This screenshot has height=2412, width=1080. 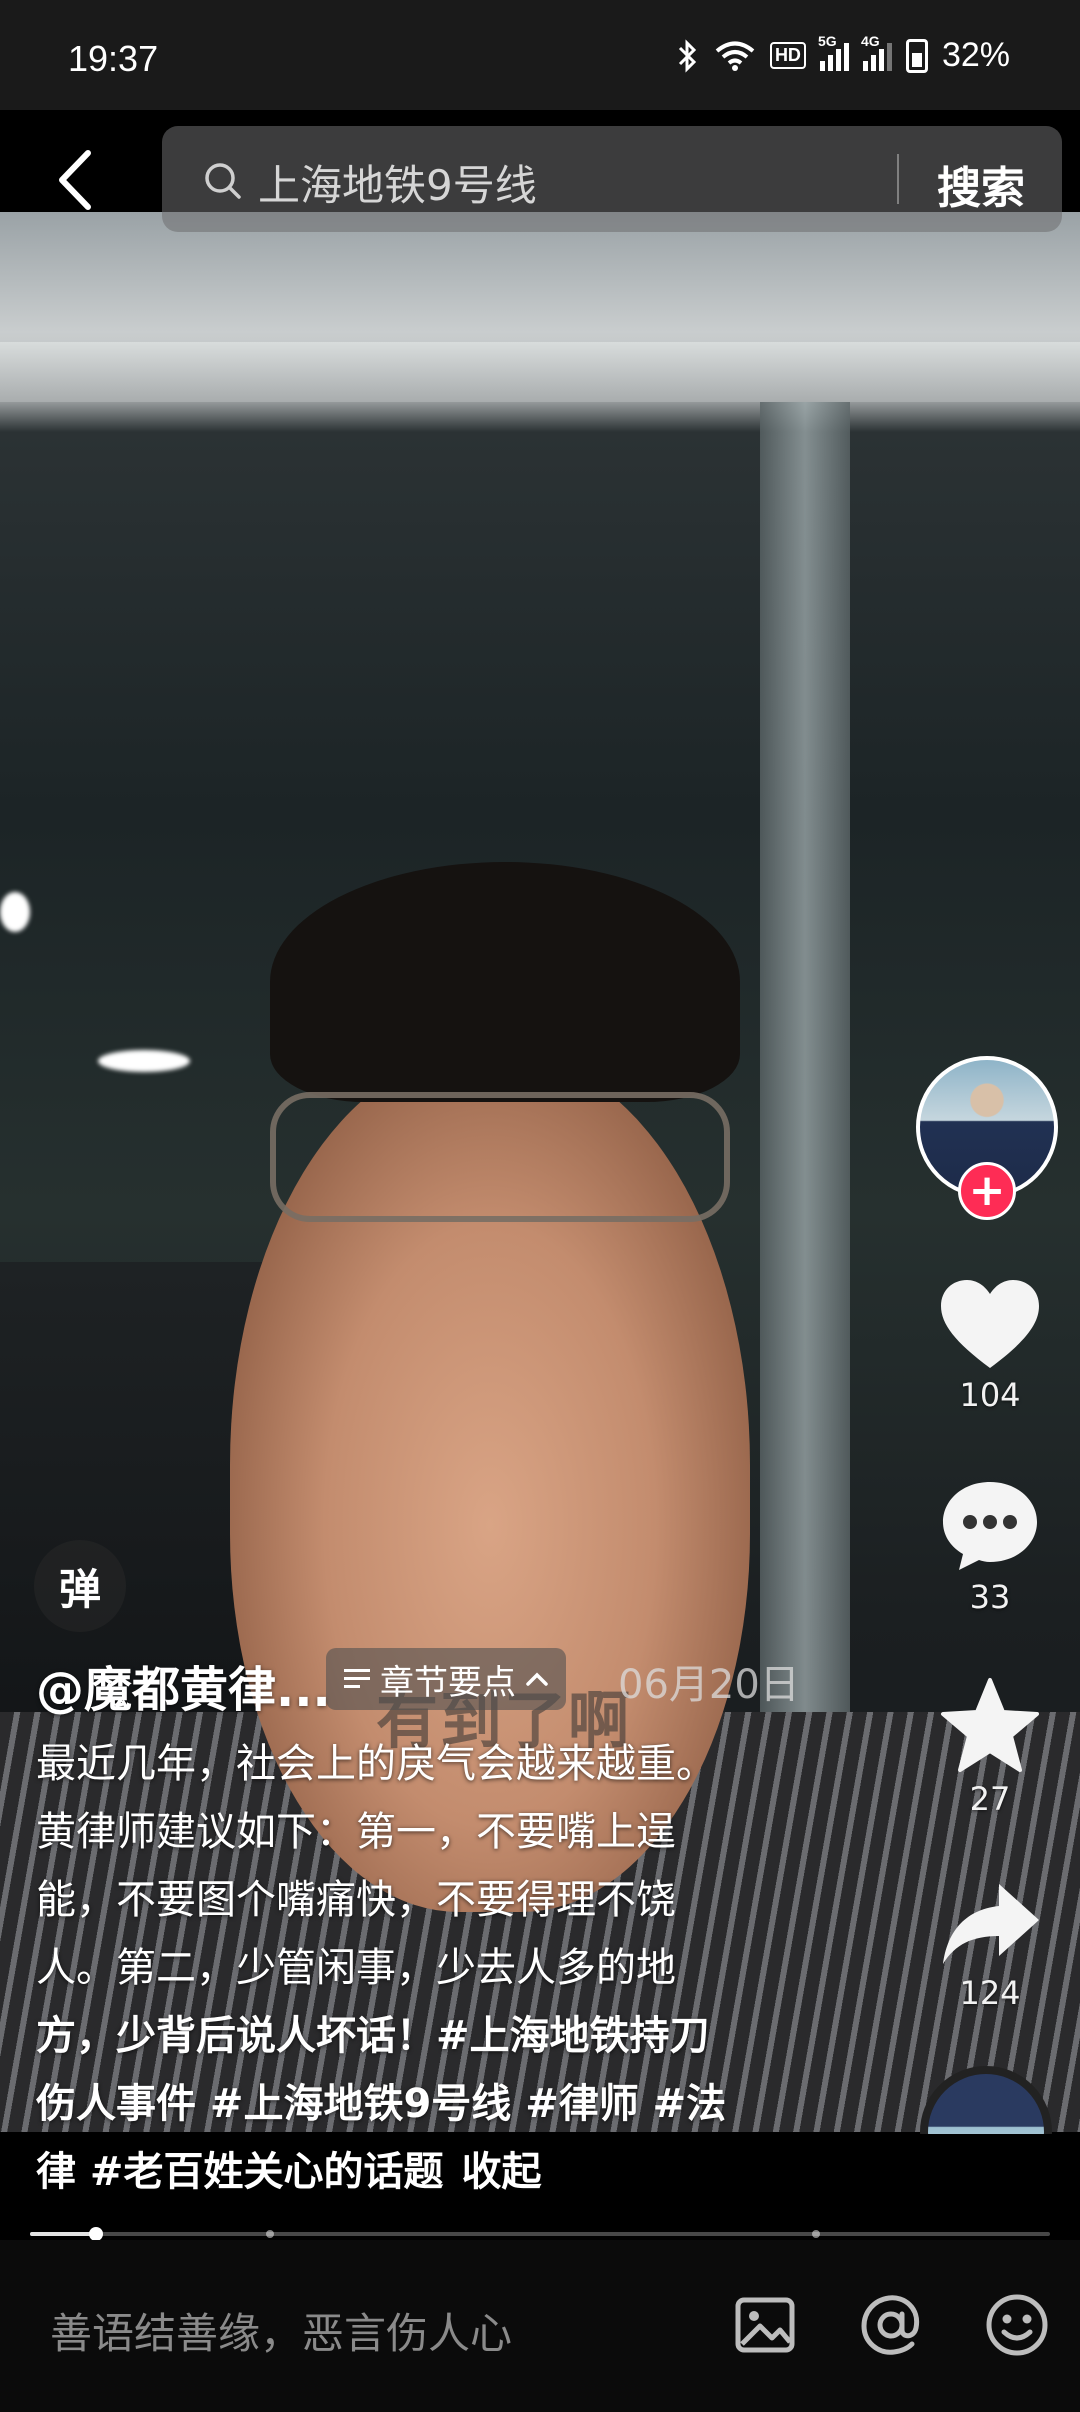 What do you see at coordinates (356, 1900) in the screenshot?
I see `description-line: 能，不要图个嘴痛快，不要得理不饶` at bounding box center [356, 1900].